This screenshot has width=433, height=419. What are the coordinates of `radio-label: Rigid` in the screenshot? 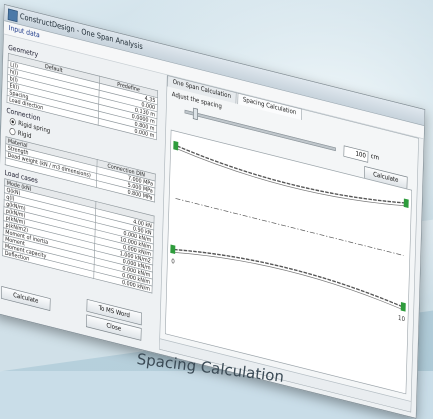 It's located at (24, 134).